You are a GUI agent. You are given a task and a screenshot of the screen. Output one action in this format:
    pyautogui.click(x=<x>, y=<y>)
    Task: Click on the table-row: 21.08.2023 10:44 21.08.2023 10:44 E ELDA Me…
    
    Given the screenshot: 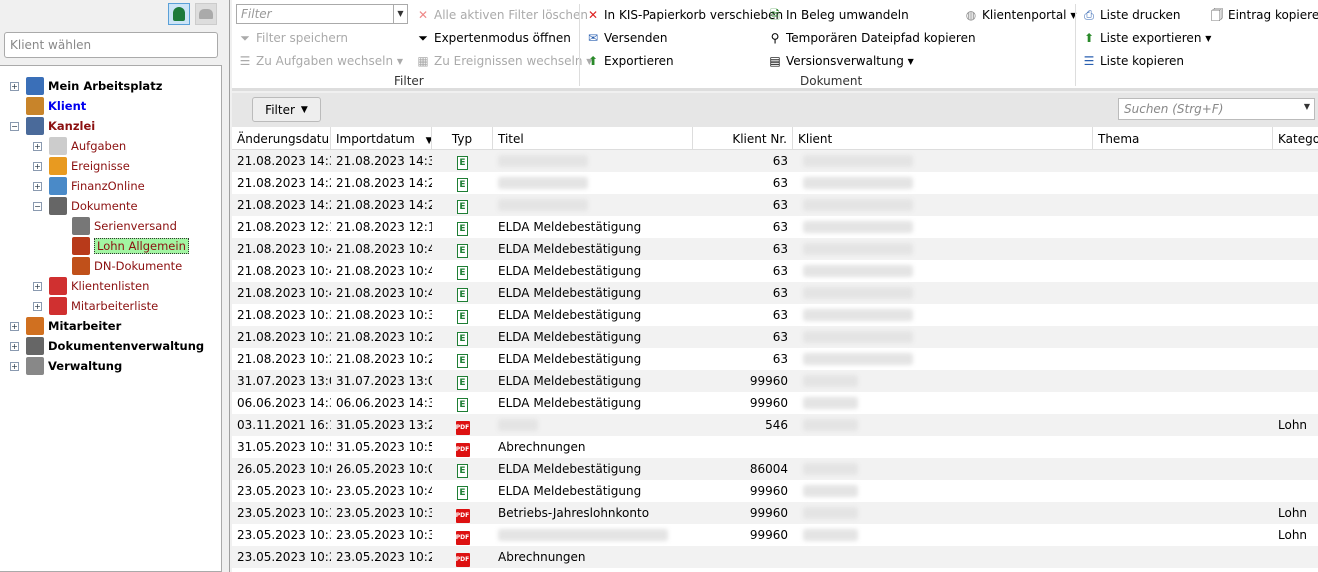 What is the action you would take?
    pyautogui.click(x=775, y=293)
    